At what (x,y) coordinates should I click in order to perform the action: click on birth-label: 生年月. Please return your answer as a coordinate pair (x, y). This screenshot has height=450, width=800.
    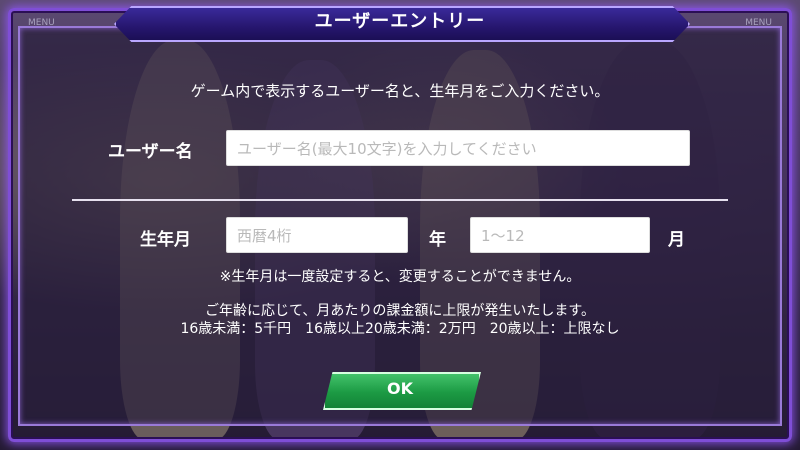
    Looking at the image, I should click on (165, 240).